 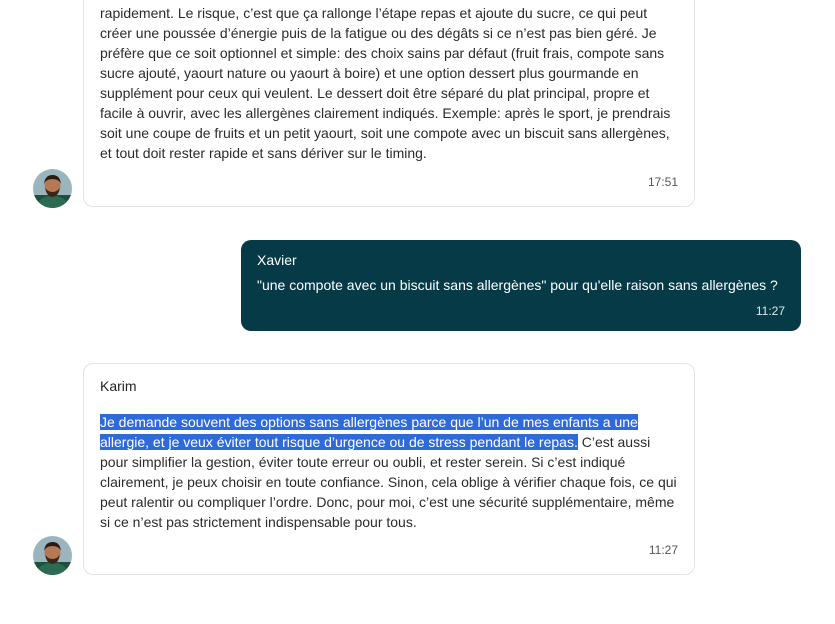 I want to click on sender-name: Karim, so click(x=118, y=386).